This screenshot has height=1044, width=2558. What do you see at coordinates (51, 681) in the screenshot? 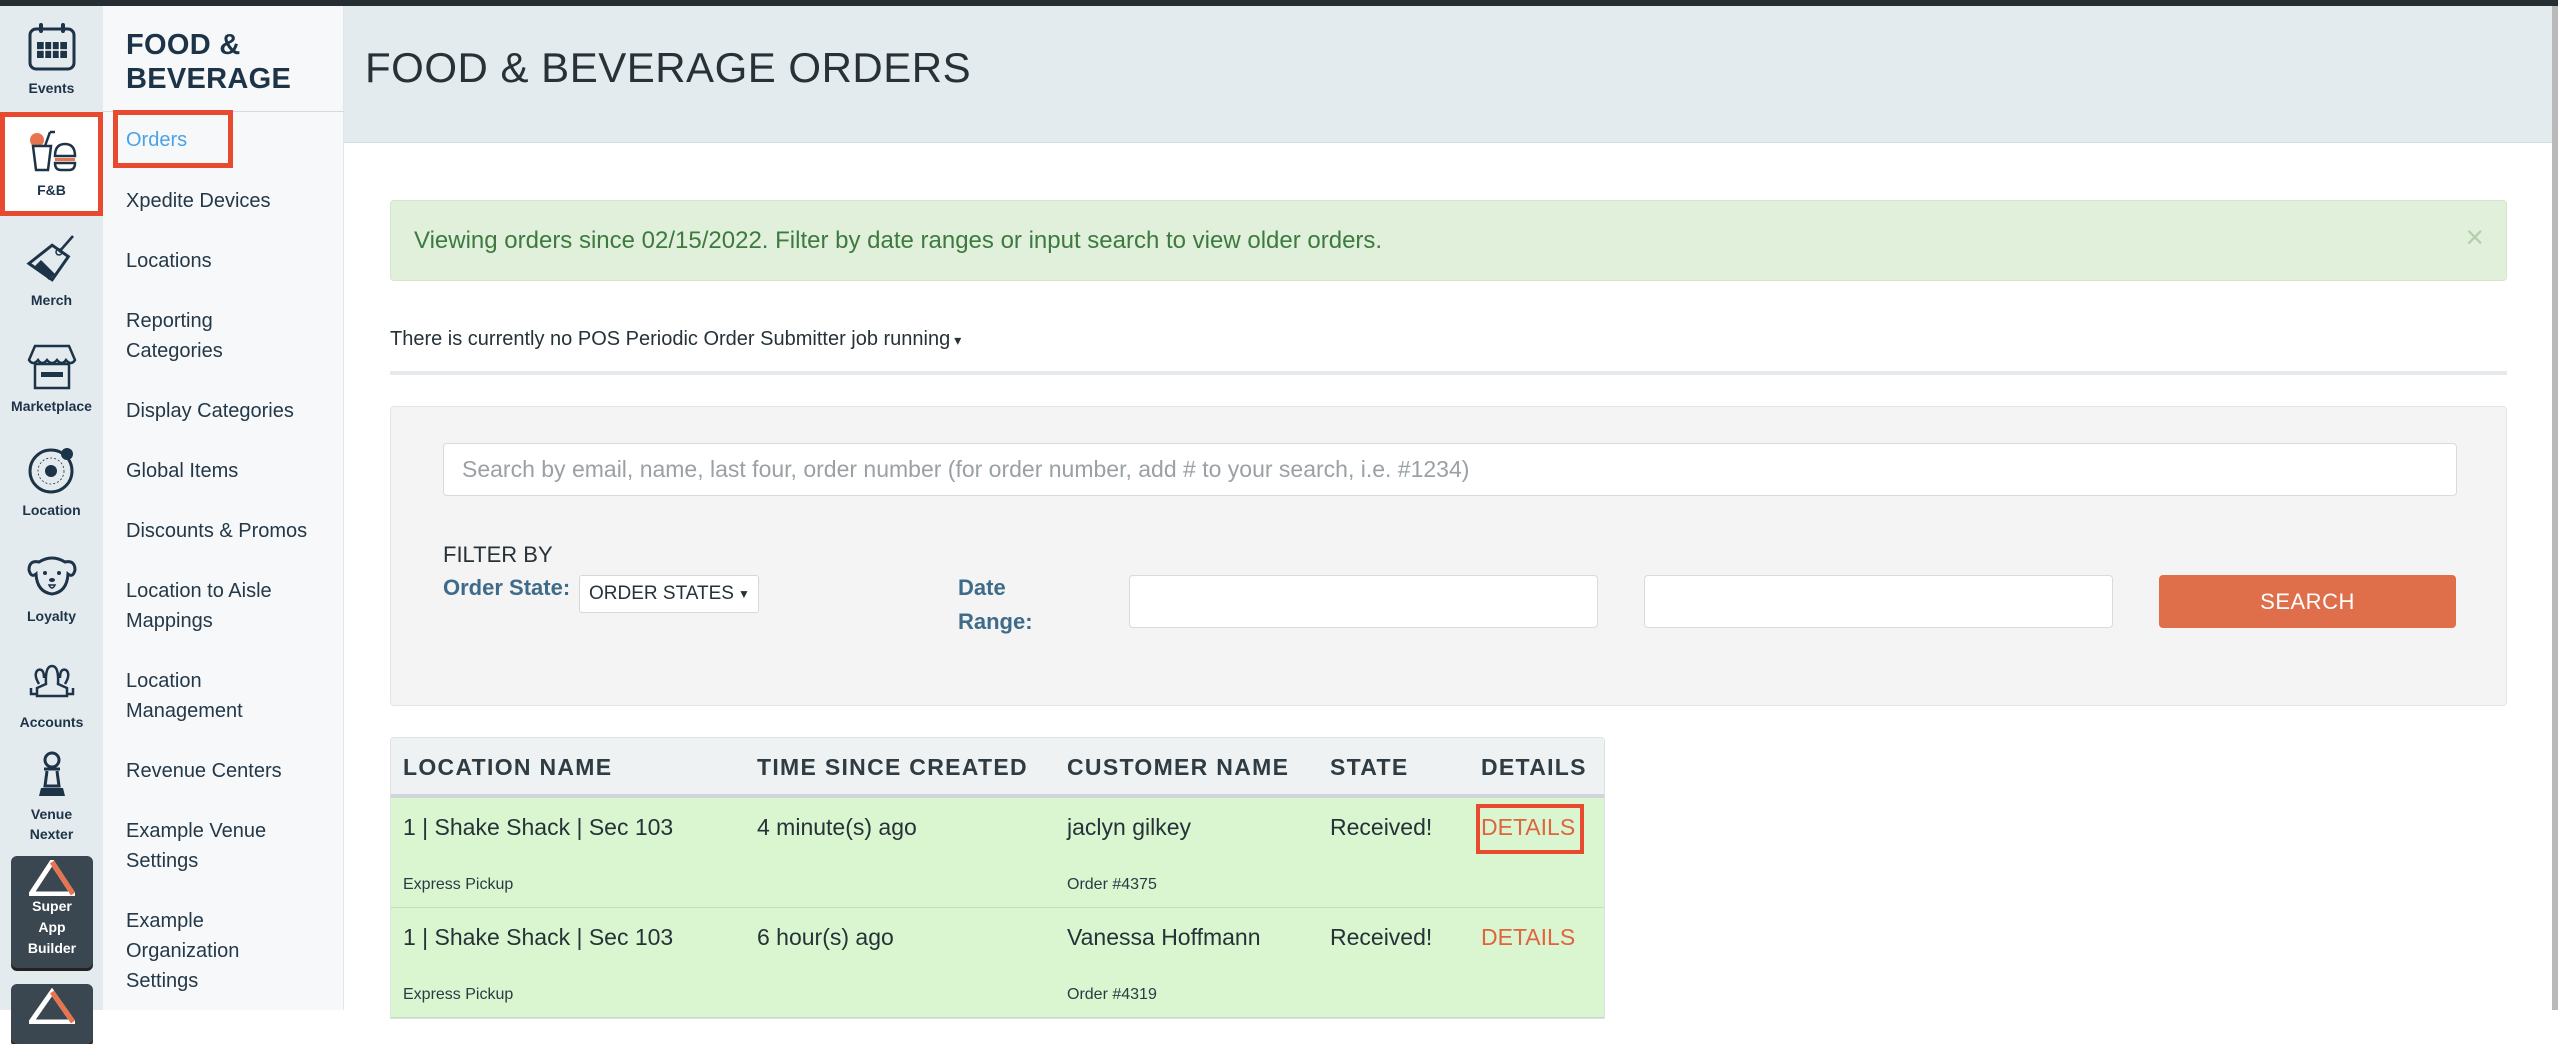
I see `users-icon` at bounding box center [51, 681].